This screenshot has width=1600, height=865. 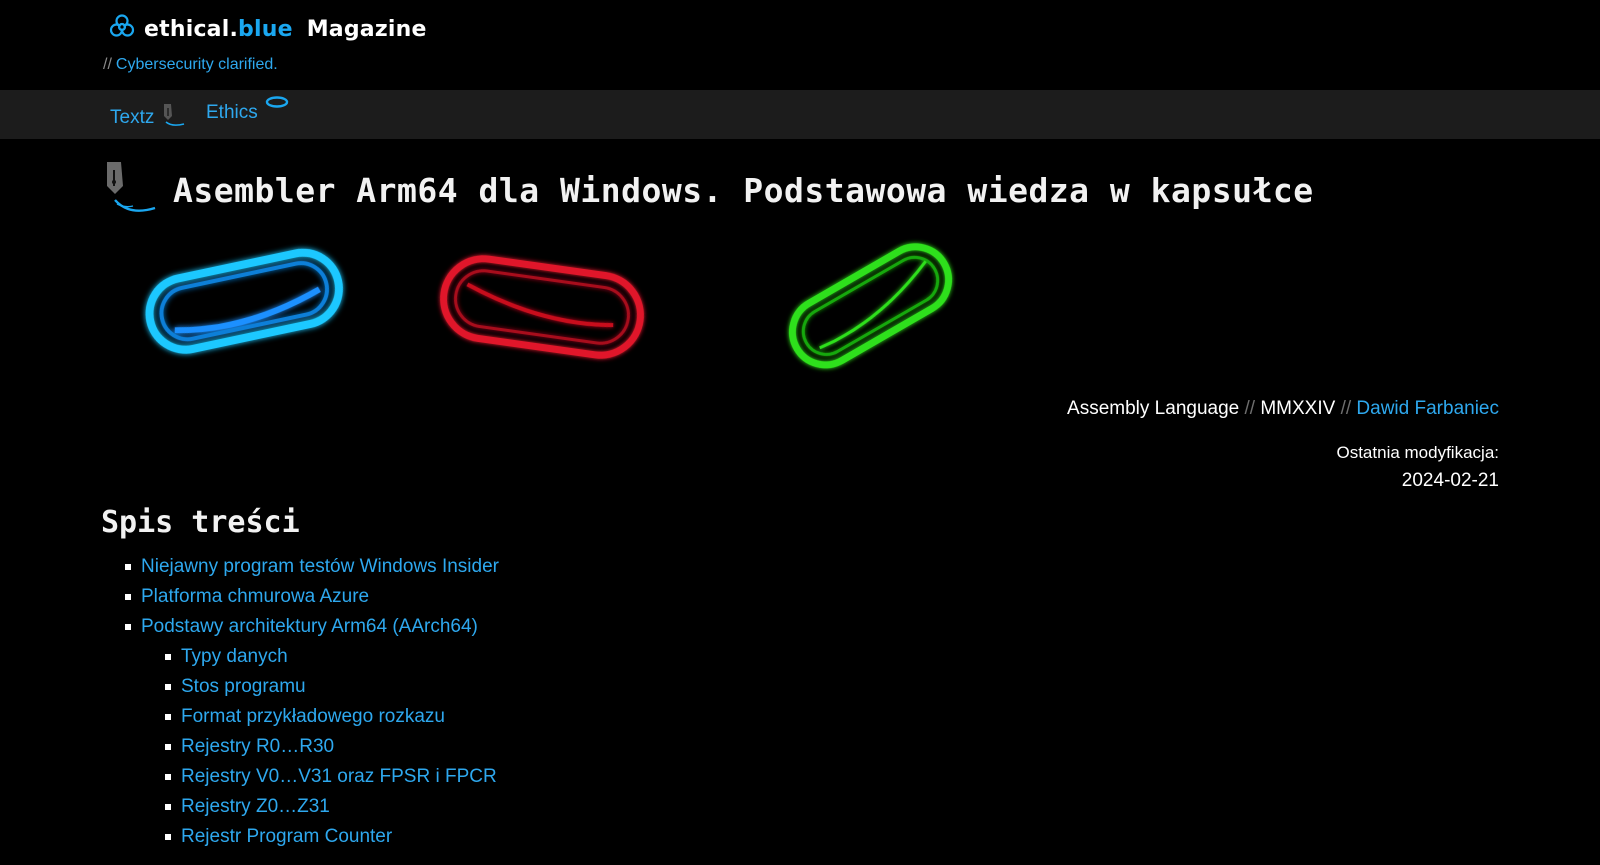 I want to click on toc-subitem: Rejestry V0…V31 oraz FPSR i FPCR, so click(x=332, y=777).